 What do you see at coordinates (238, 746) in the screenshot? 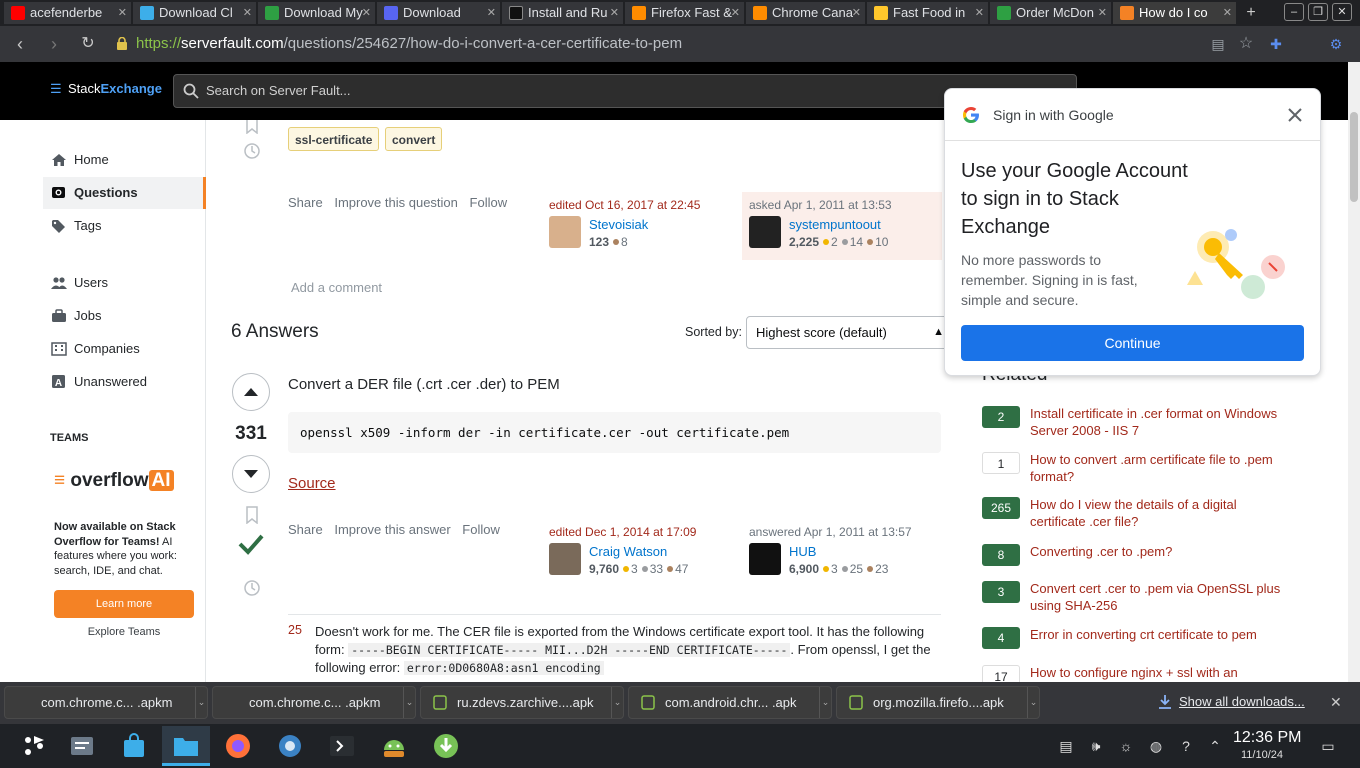
I see `taskbar-firefox` at bounding box center [238, 746].